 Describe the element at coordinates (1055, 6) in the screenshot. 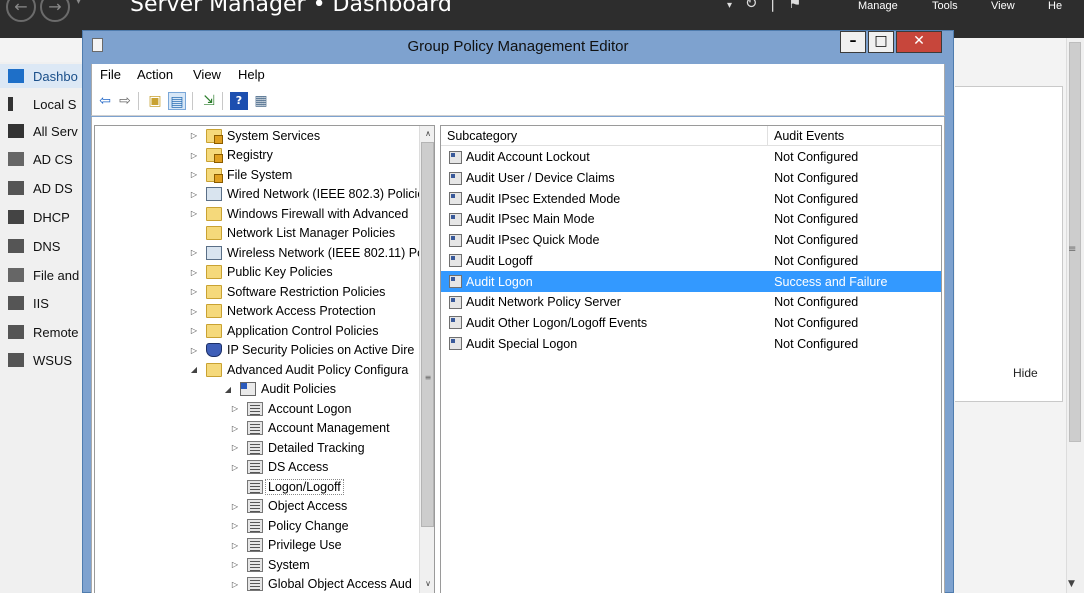

I see `sm-menu-help: He` at that location.